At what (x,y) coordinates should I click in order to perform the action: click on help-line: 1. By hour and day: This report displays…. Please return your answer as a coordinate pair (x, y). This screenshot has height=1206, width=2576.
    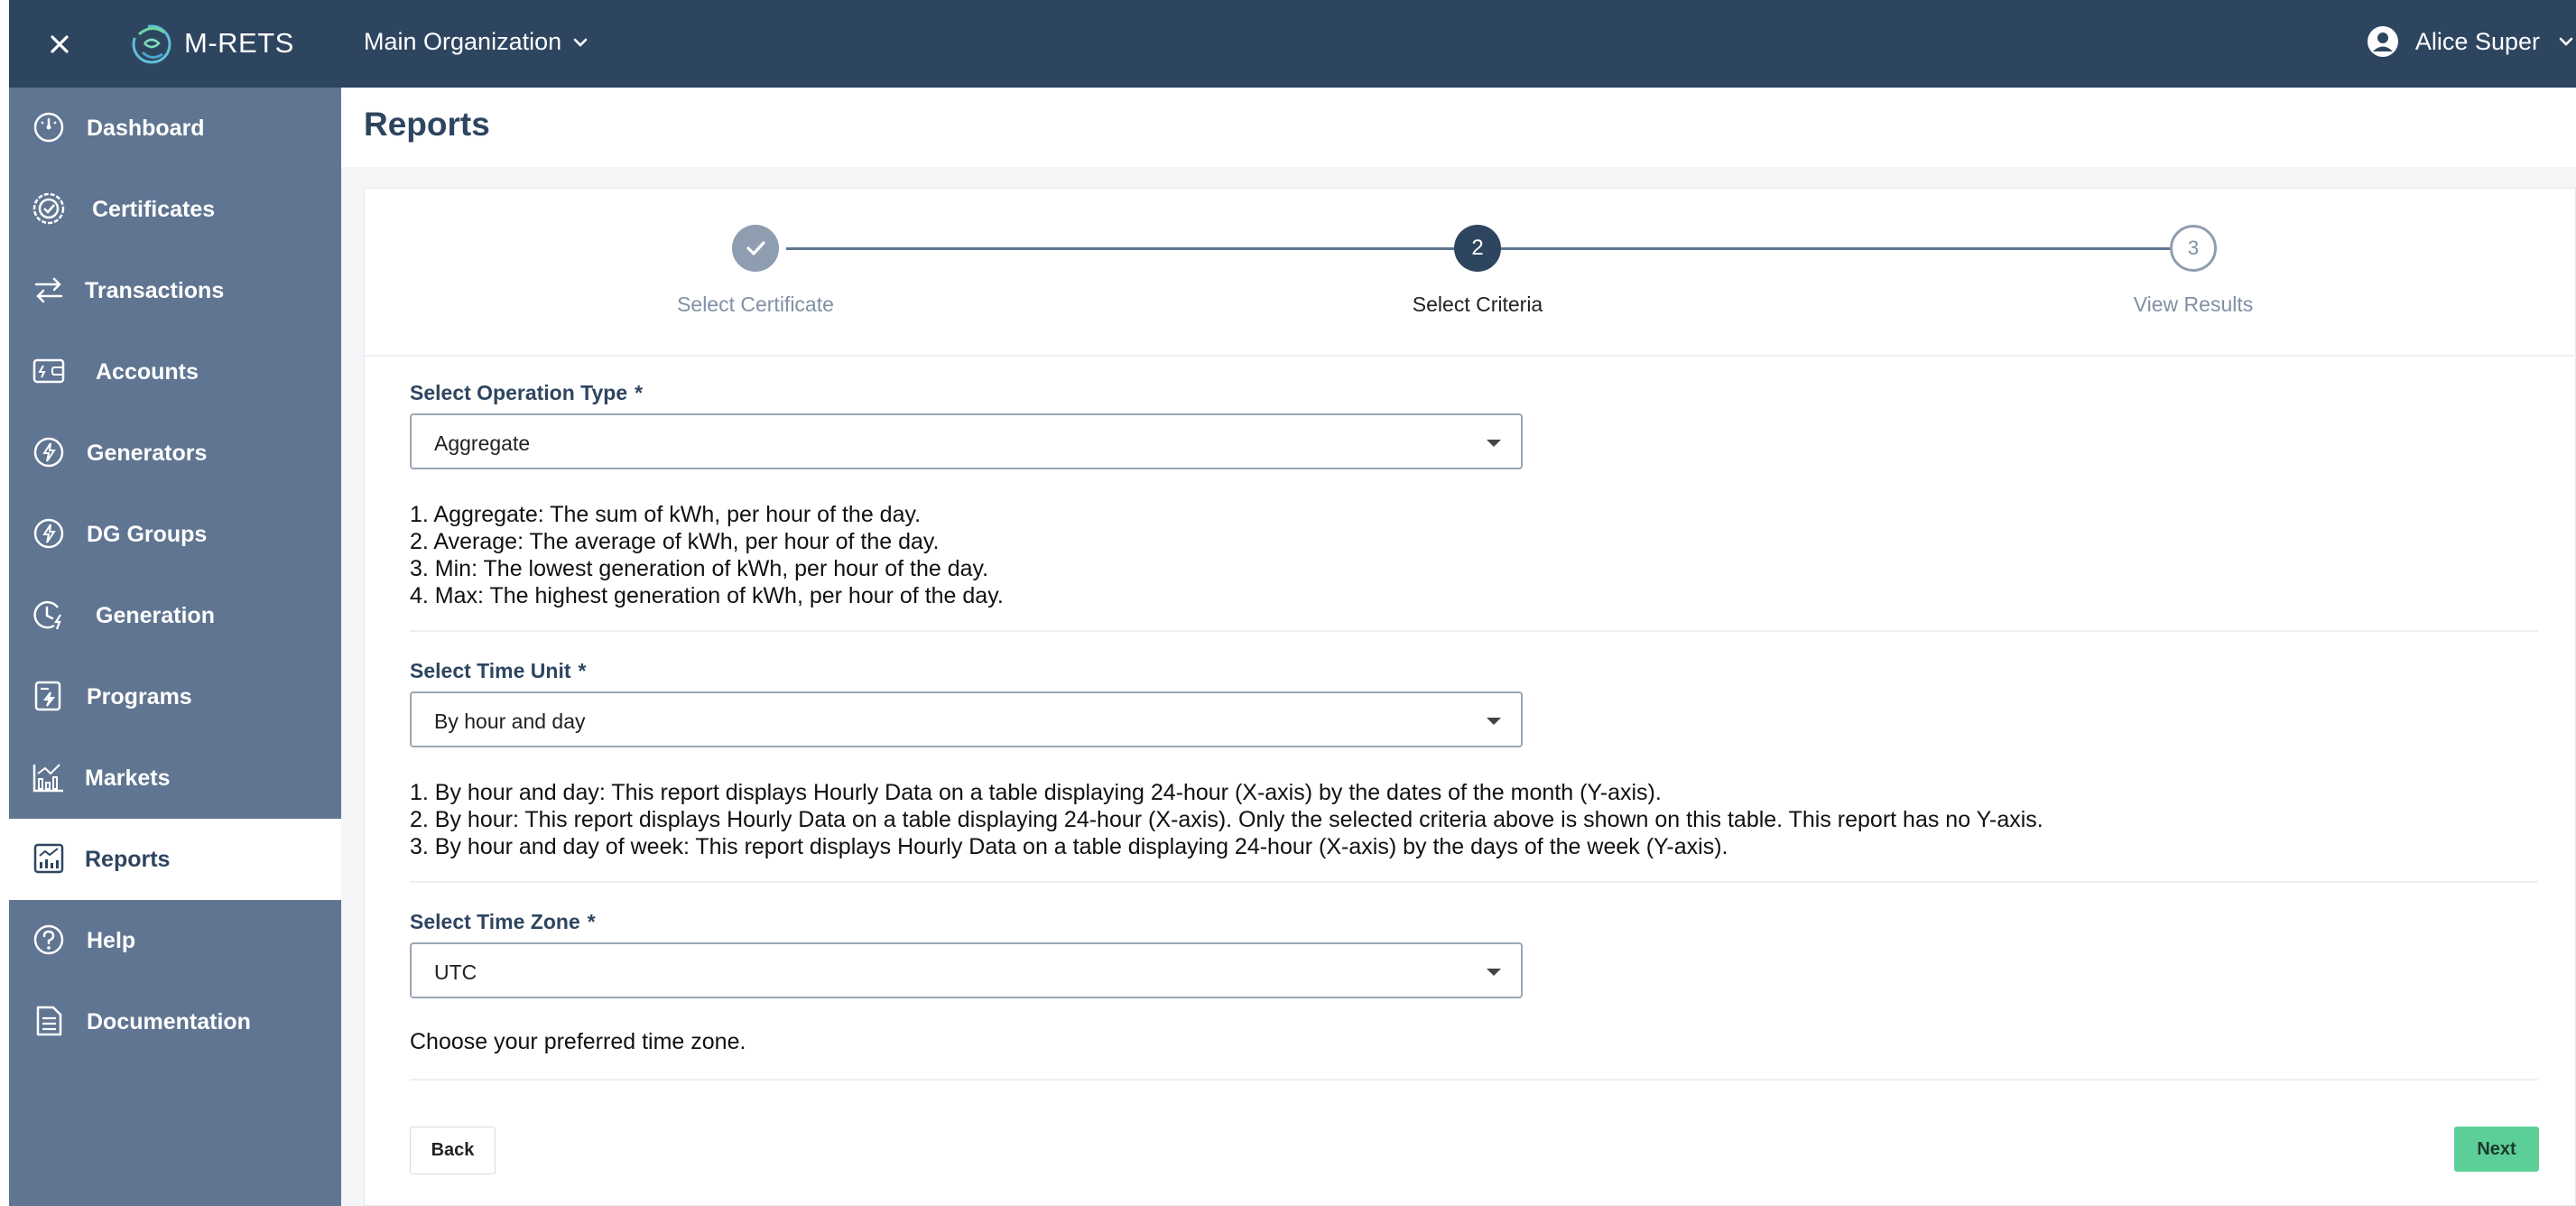
    Looking at the image, I should click on (1036, 793).